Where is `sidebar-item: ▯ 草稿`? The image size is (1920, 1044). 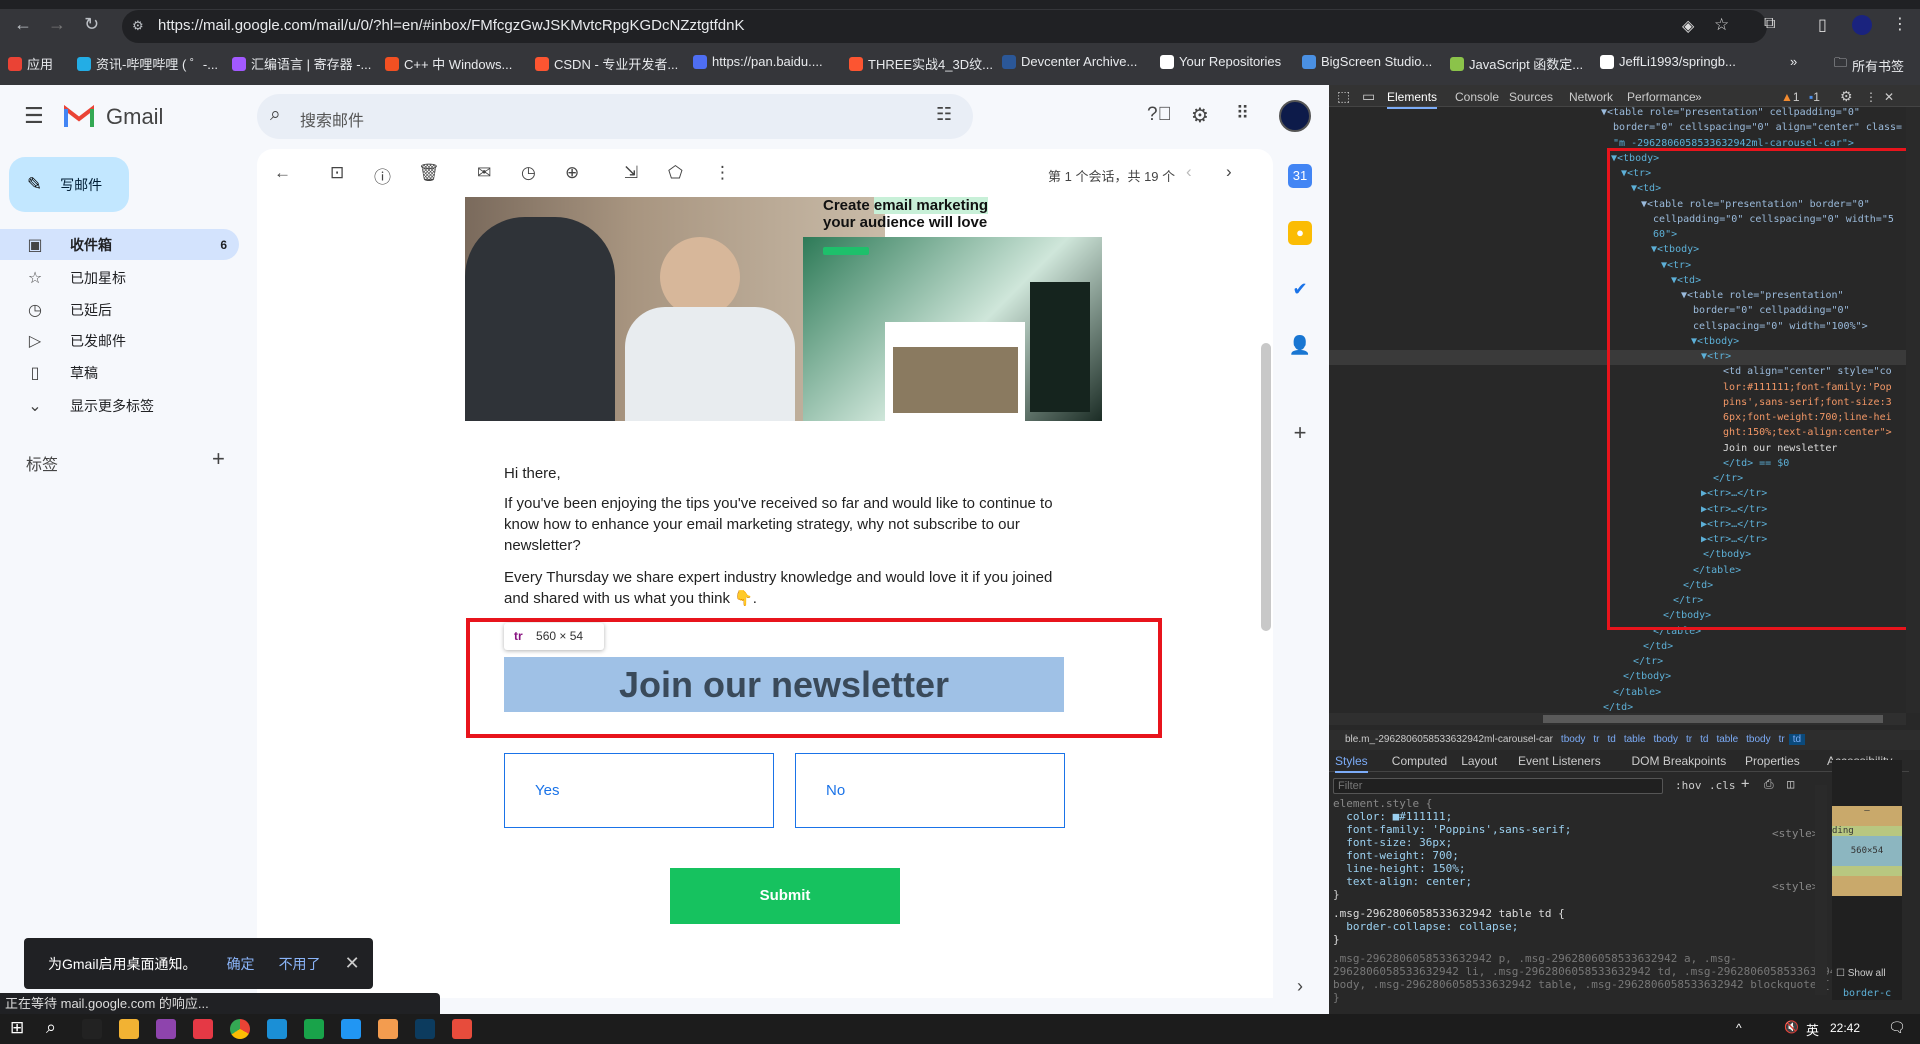 sidebar-item: ▯ 草稿 is located at coordinates (119, 372).